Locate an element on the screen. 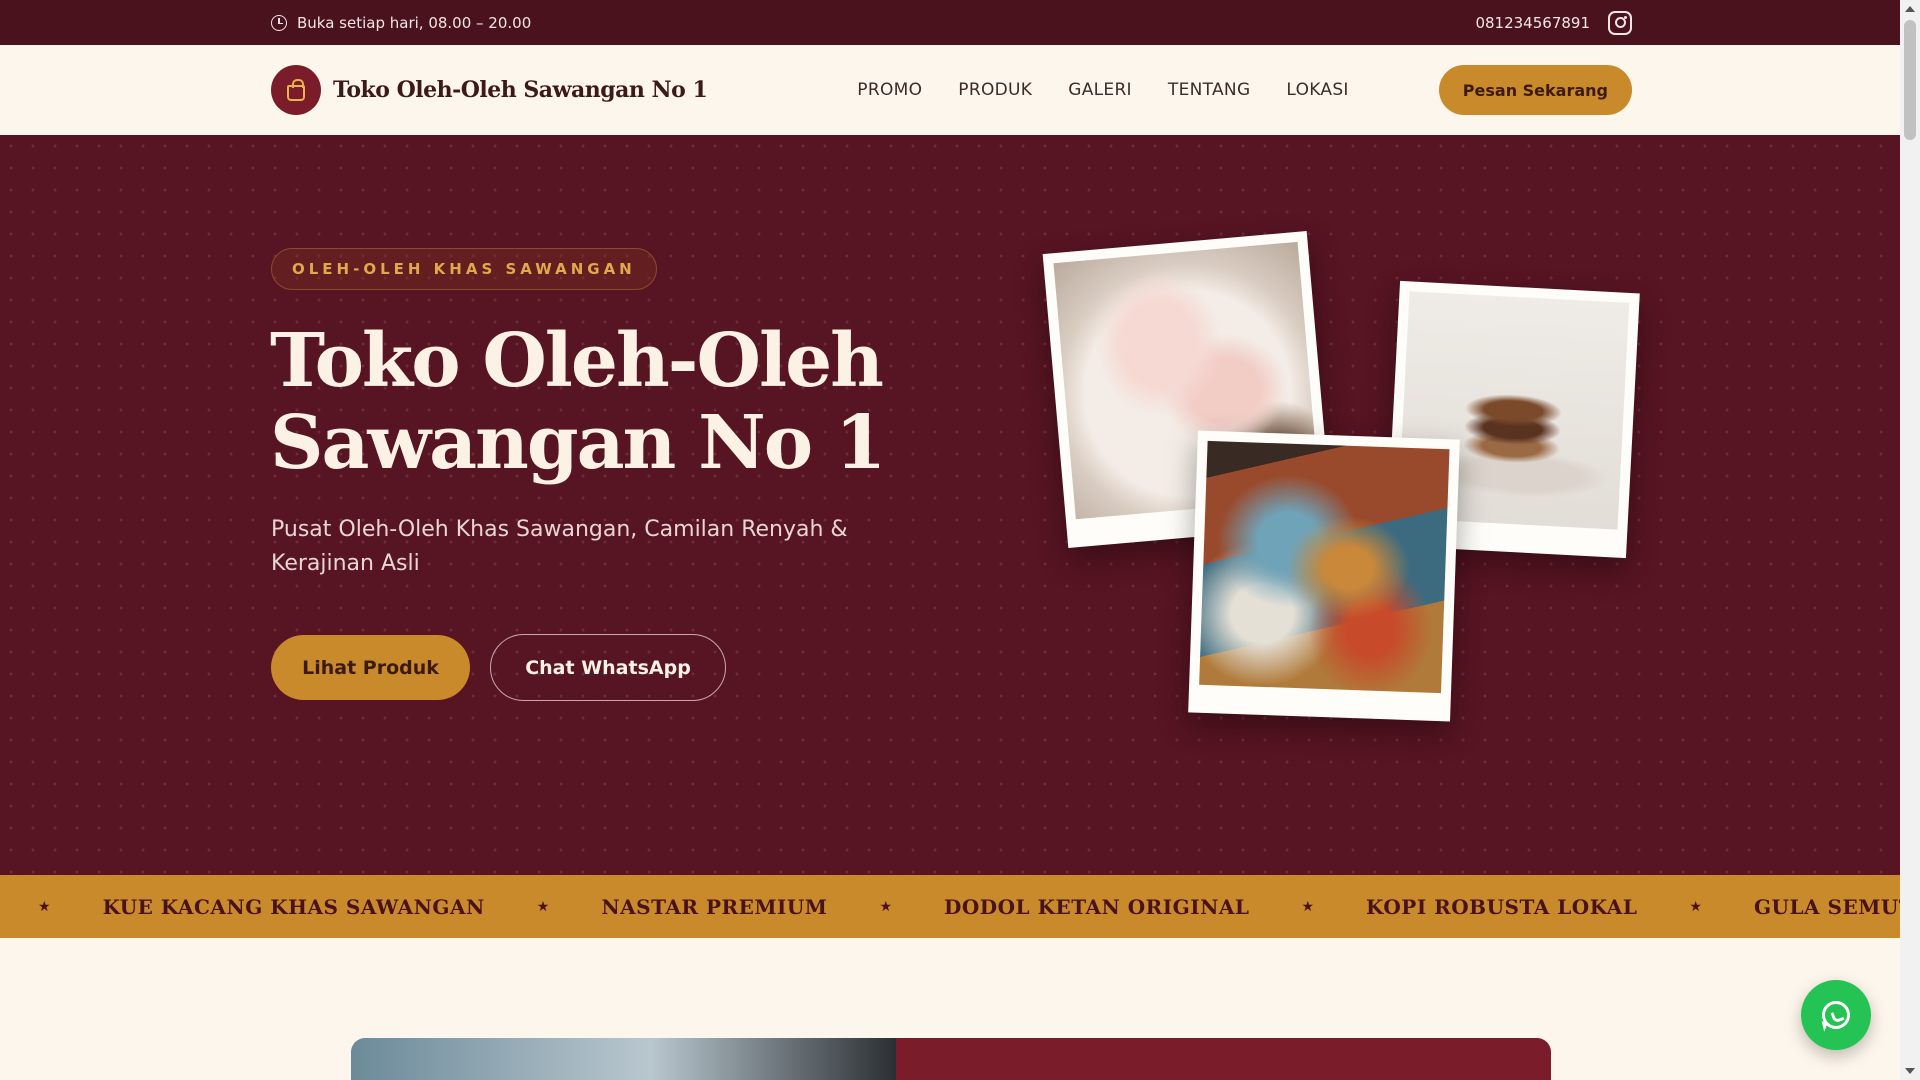 The image size is (1920, 1080). hero-title: Toko Oleh-Oleh Sawangan No 1 is located at coordinates (620, 402).